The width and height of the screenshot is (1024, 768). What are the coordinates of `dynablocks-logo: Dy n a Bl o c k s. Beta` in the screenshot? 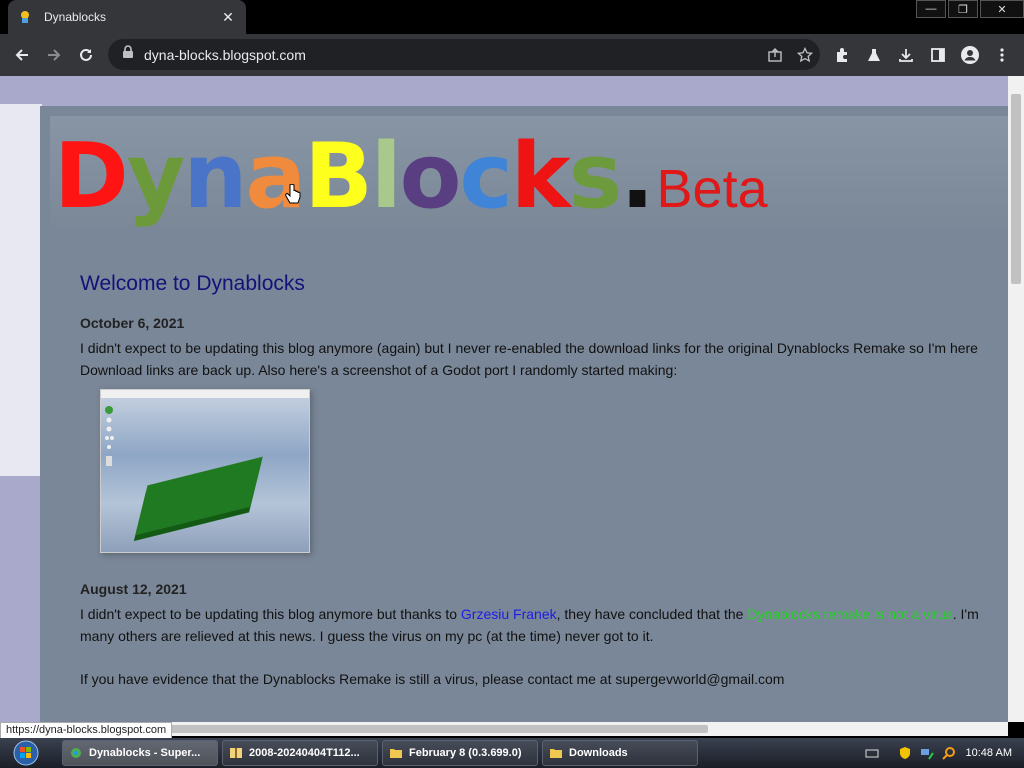 It's located at (411, 176).